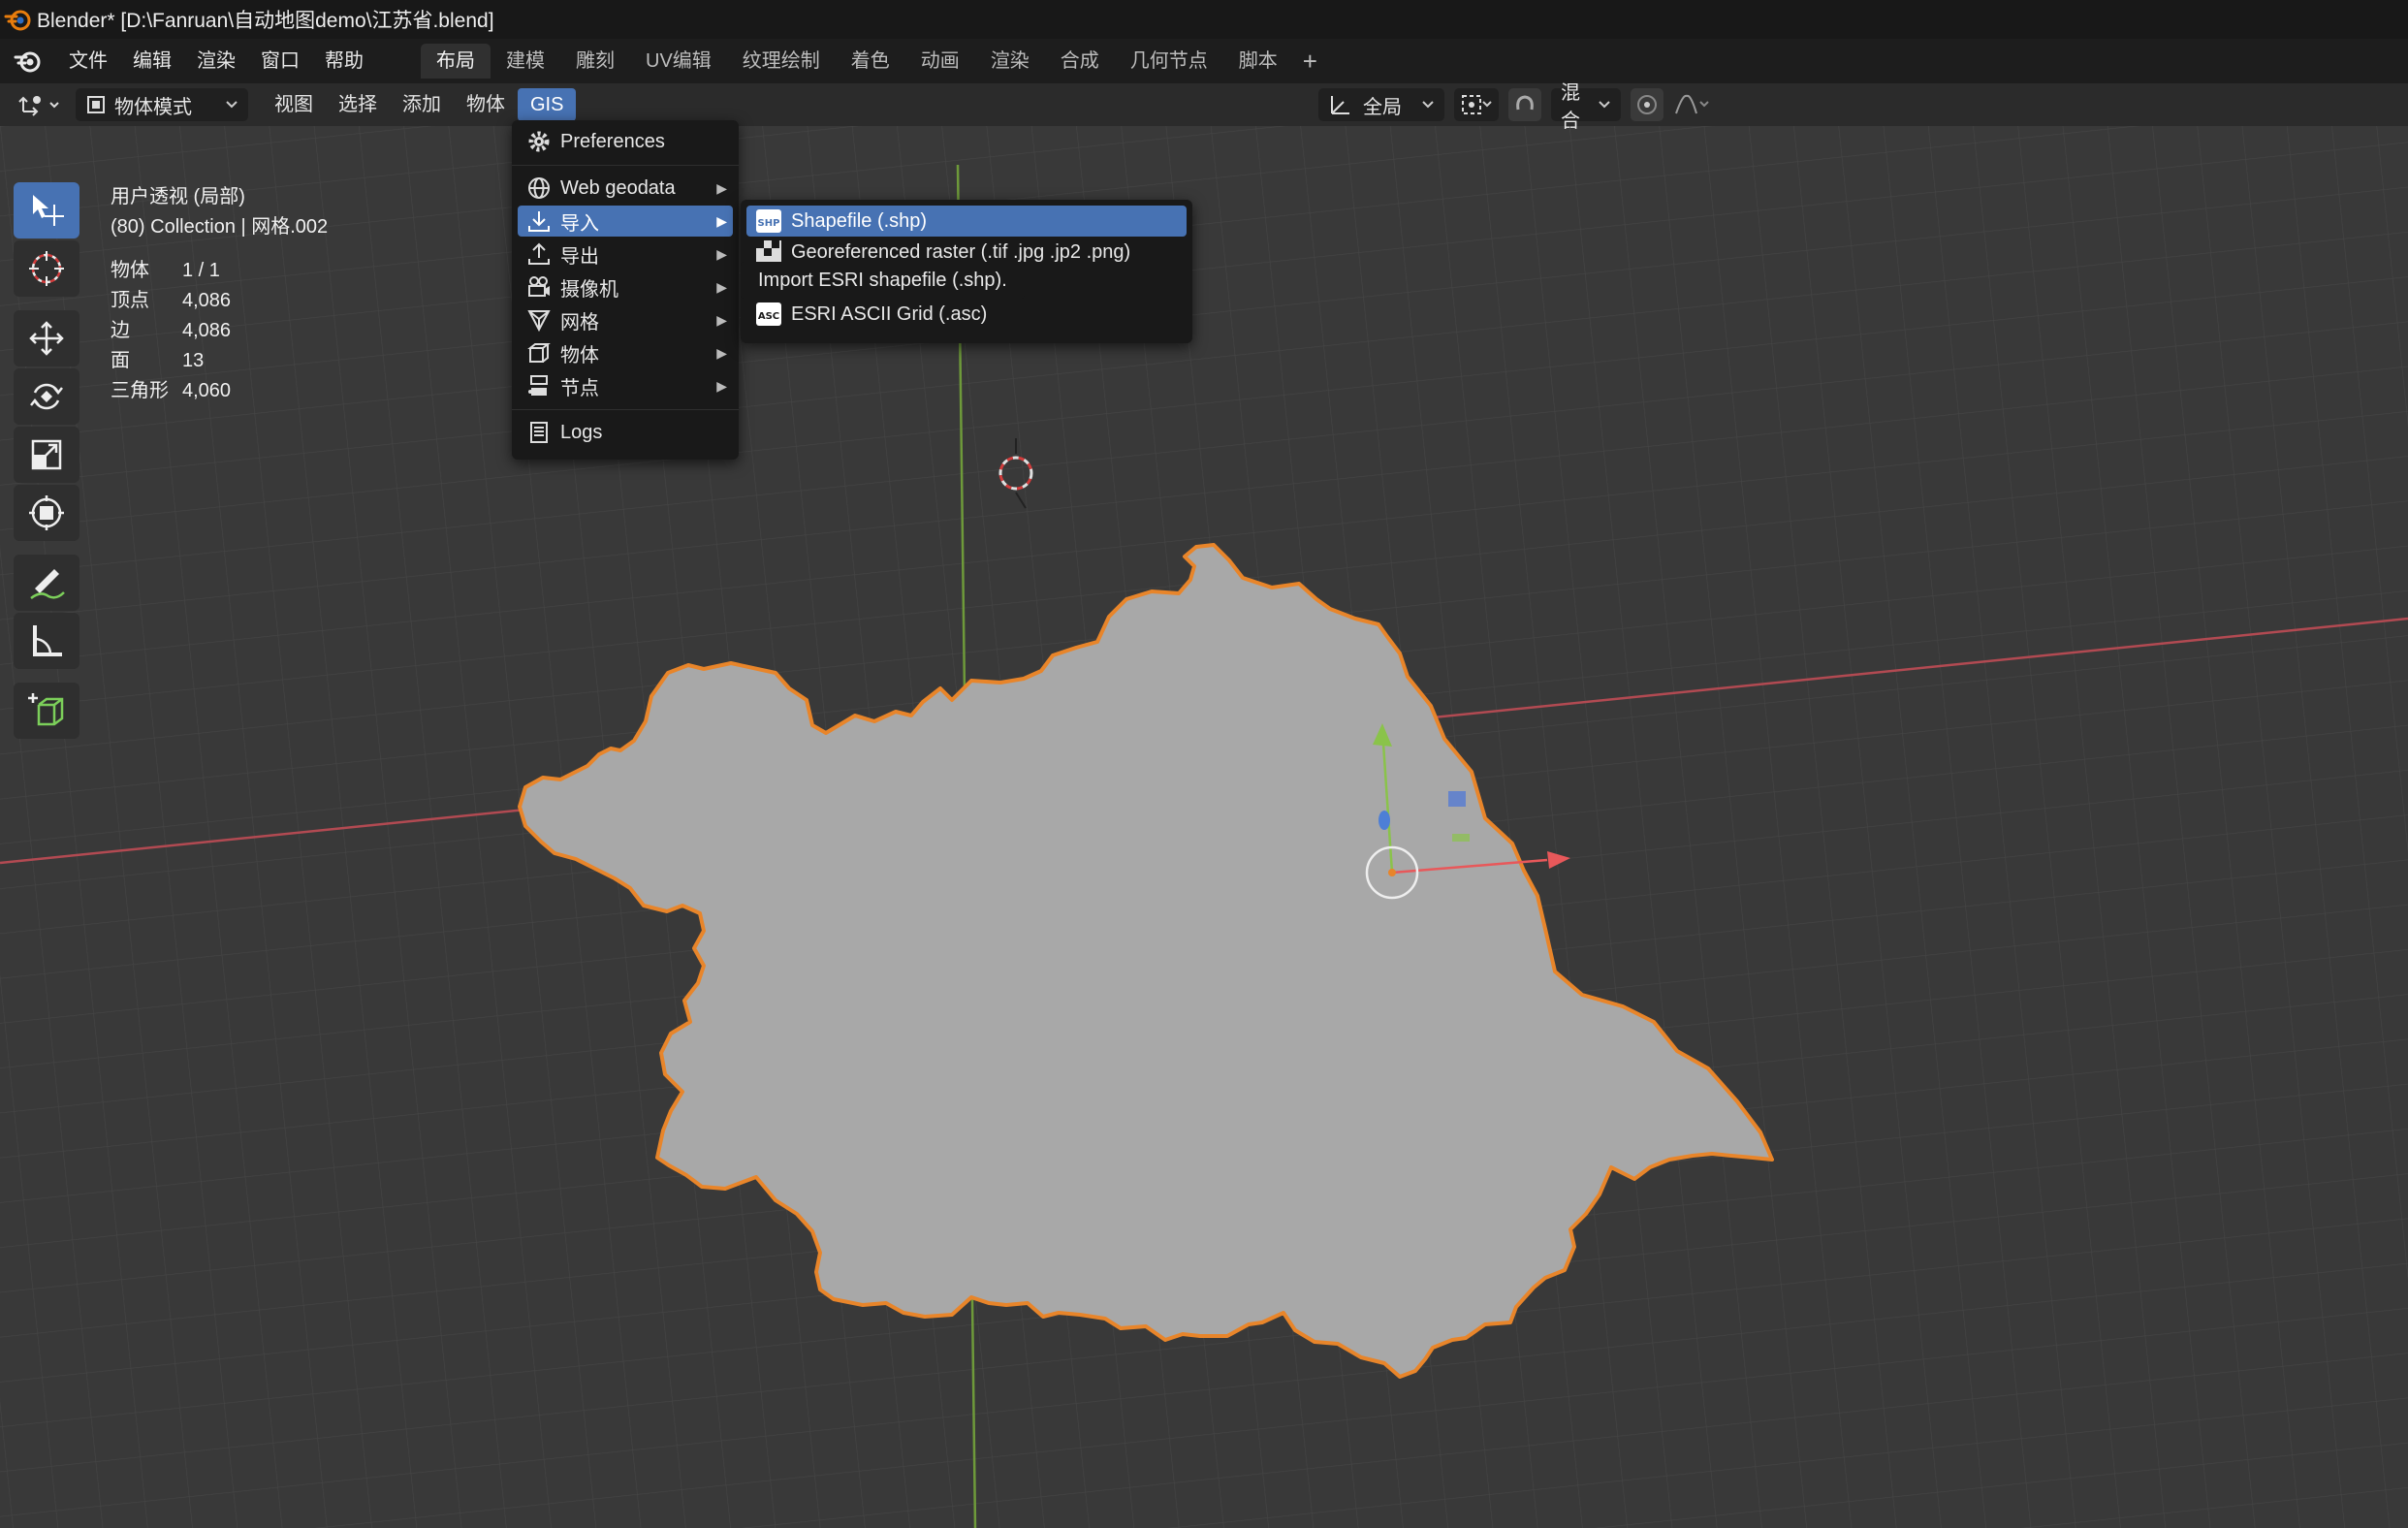 Image resolution: width=2408 pixels, height=1528 pixels. What do you see at coordinates (294, 104) in the screenshot?
I see `menu-view: 视图` at bounding box center [294, 104].